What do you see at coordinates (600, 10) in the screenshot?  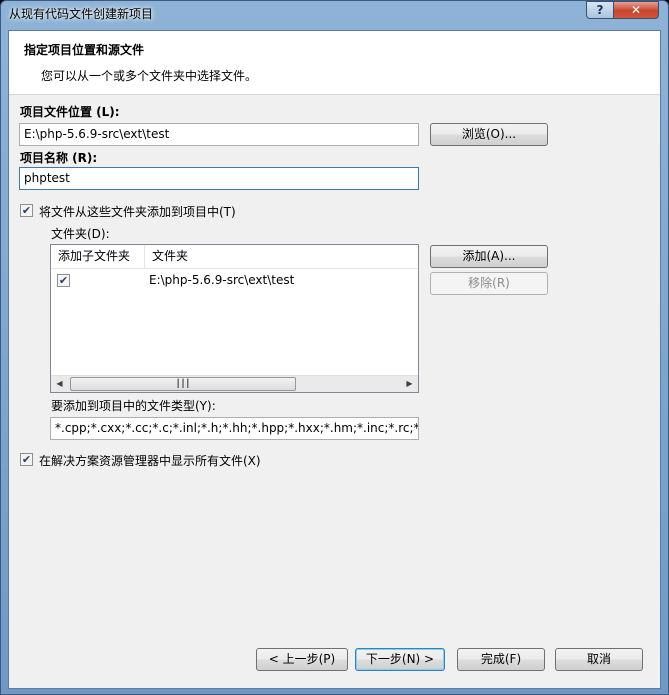 I see `help-button: ?` at bounding box center [600, 10].